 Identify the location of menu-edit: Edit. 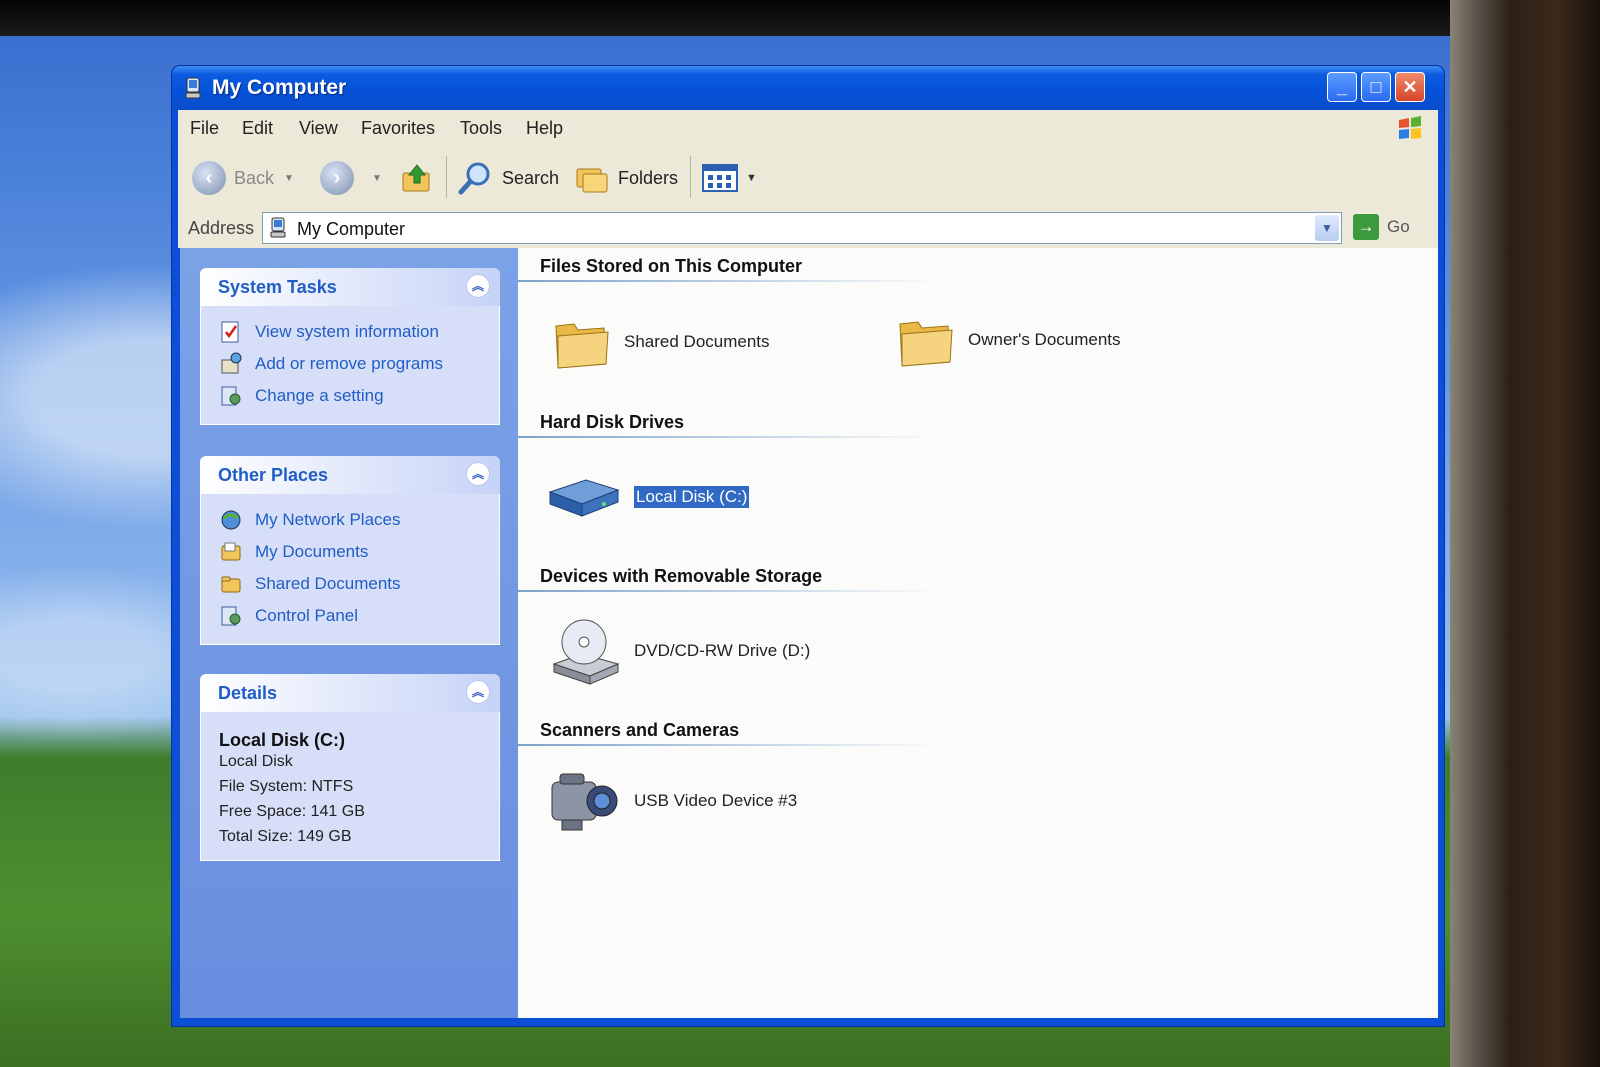
(257, 128).